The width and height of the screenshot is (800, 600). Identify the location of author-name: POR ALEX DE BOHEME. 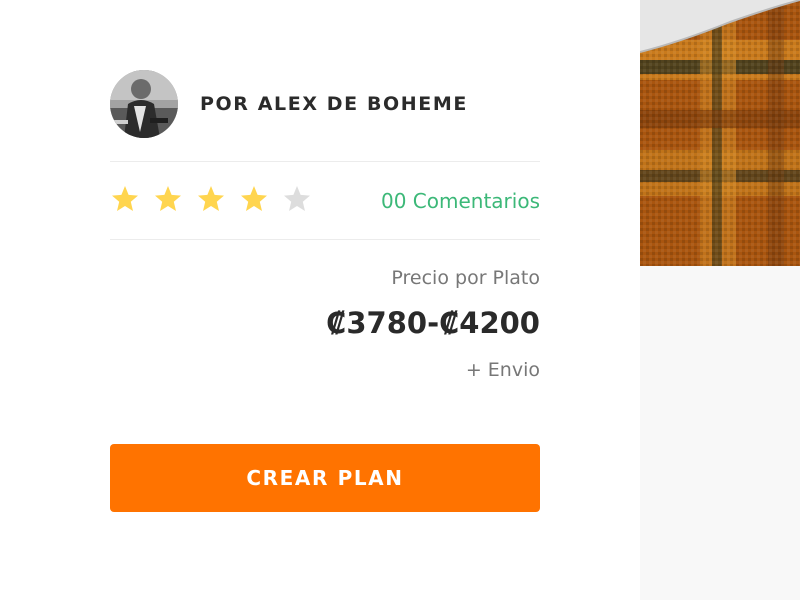
(334, 104).